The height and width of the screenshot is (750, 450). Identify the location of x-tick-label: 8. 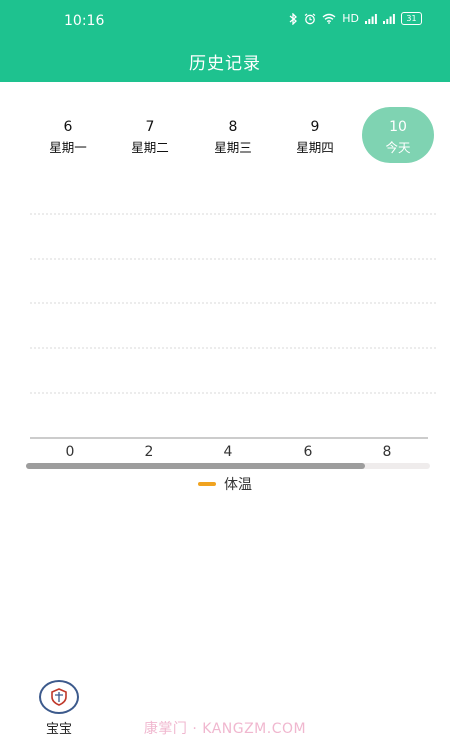
(387, 452).